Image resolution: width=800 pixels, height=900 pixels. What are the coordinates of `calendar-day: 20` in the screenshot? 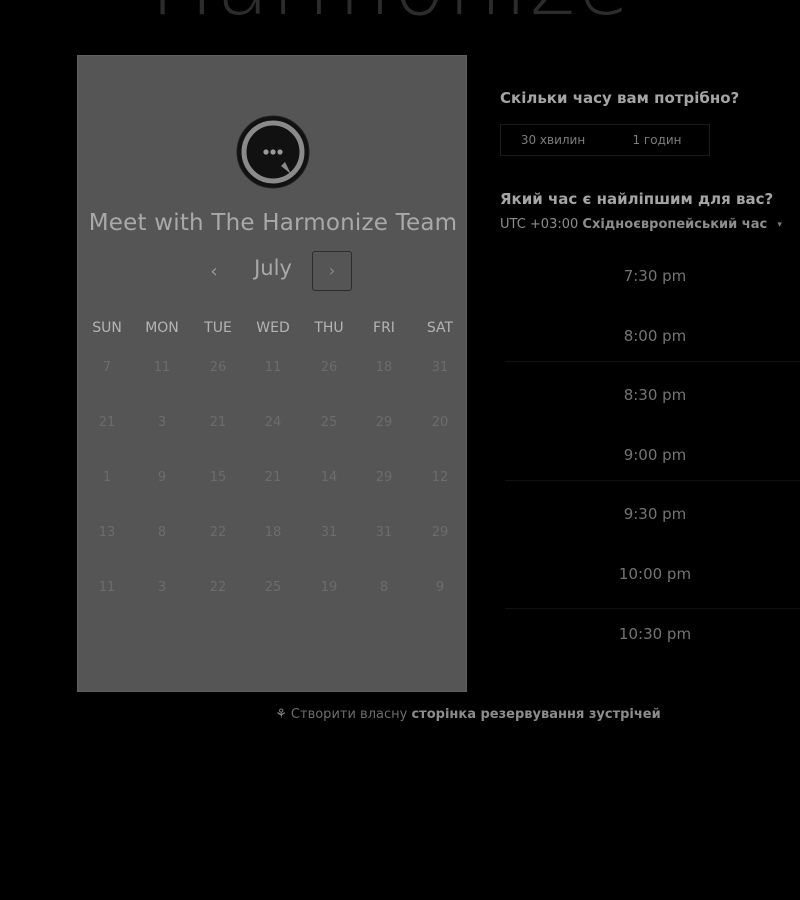 It's located at (440, 422).